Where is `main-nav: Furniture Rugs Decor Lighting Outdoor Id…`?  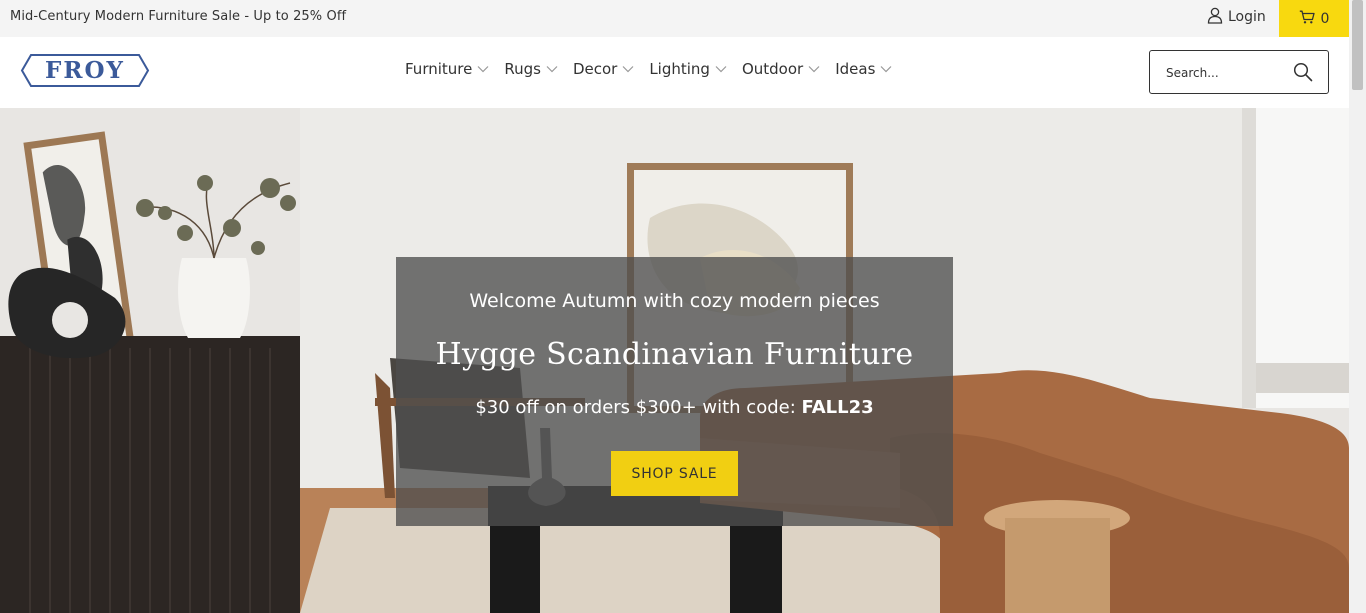
main-nav: Furniture Rugs Decor Lighting Outdoor Id… is located at coordinates (648, 69).